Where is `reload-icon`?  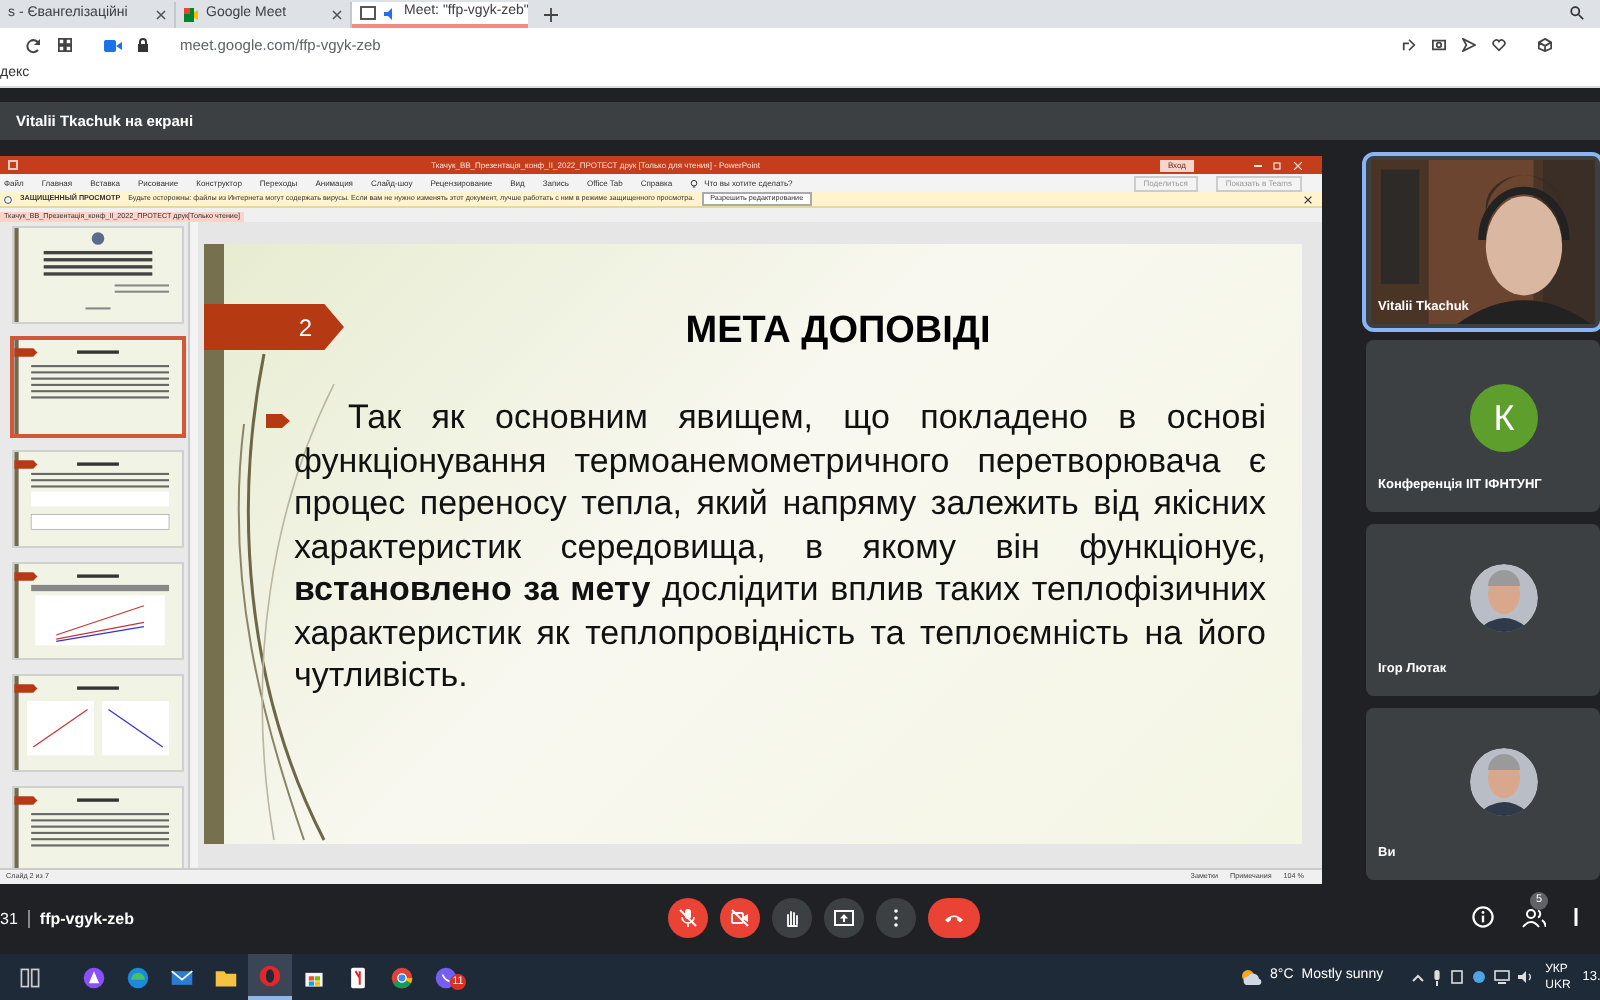
reload-icon is located at coordinates (34, 45).